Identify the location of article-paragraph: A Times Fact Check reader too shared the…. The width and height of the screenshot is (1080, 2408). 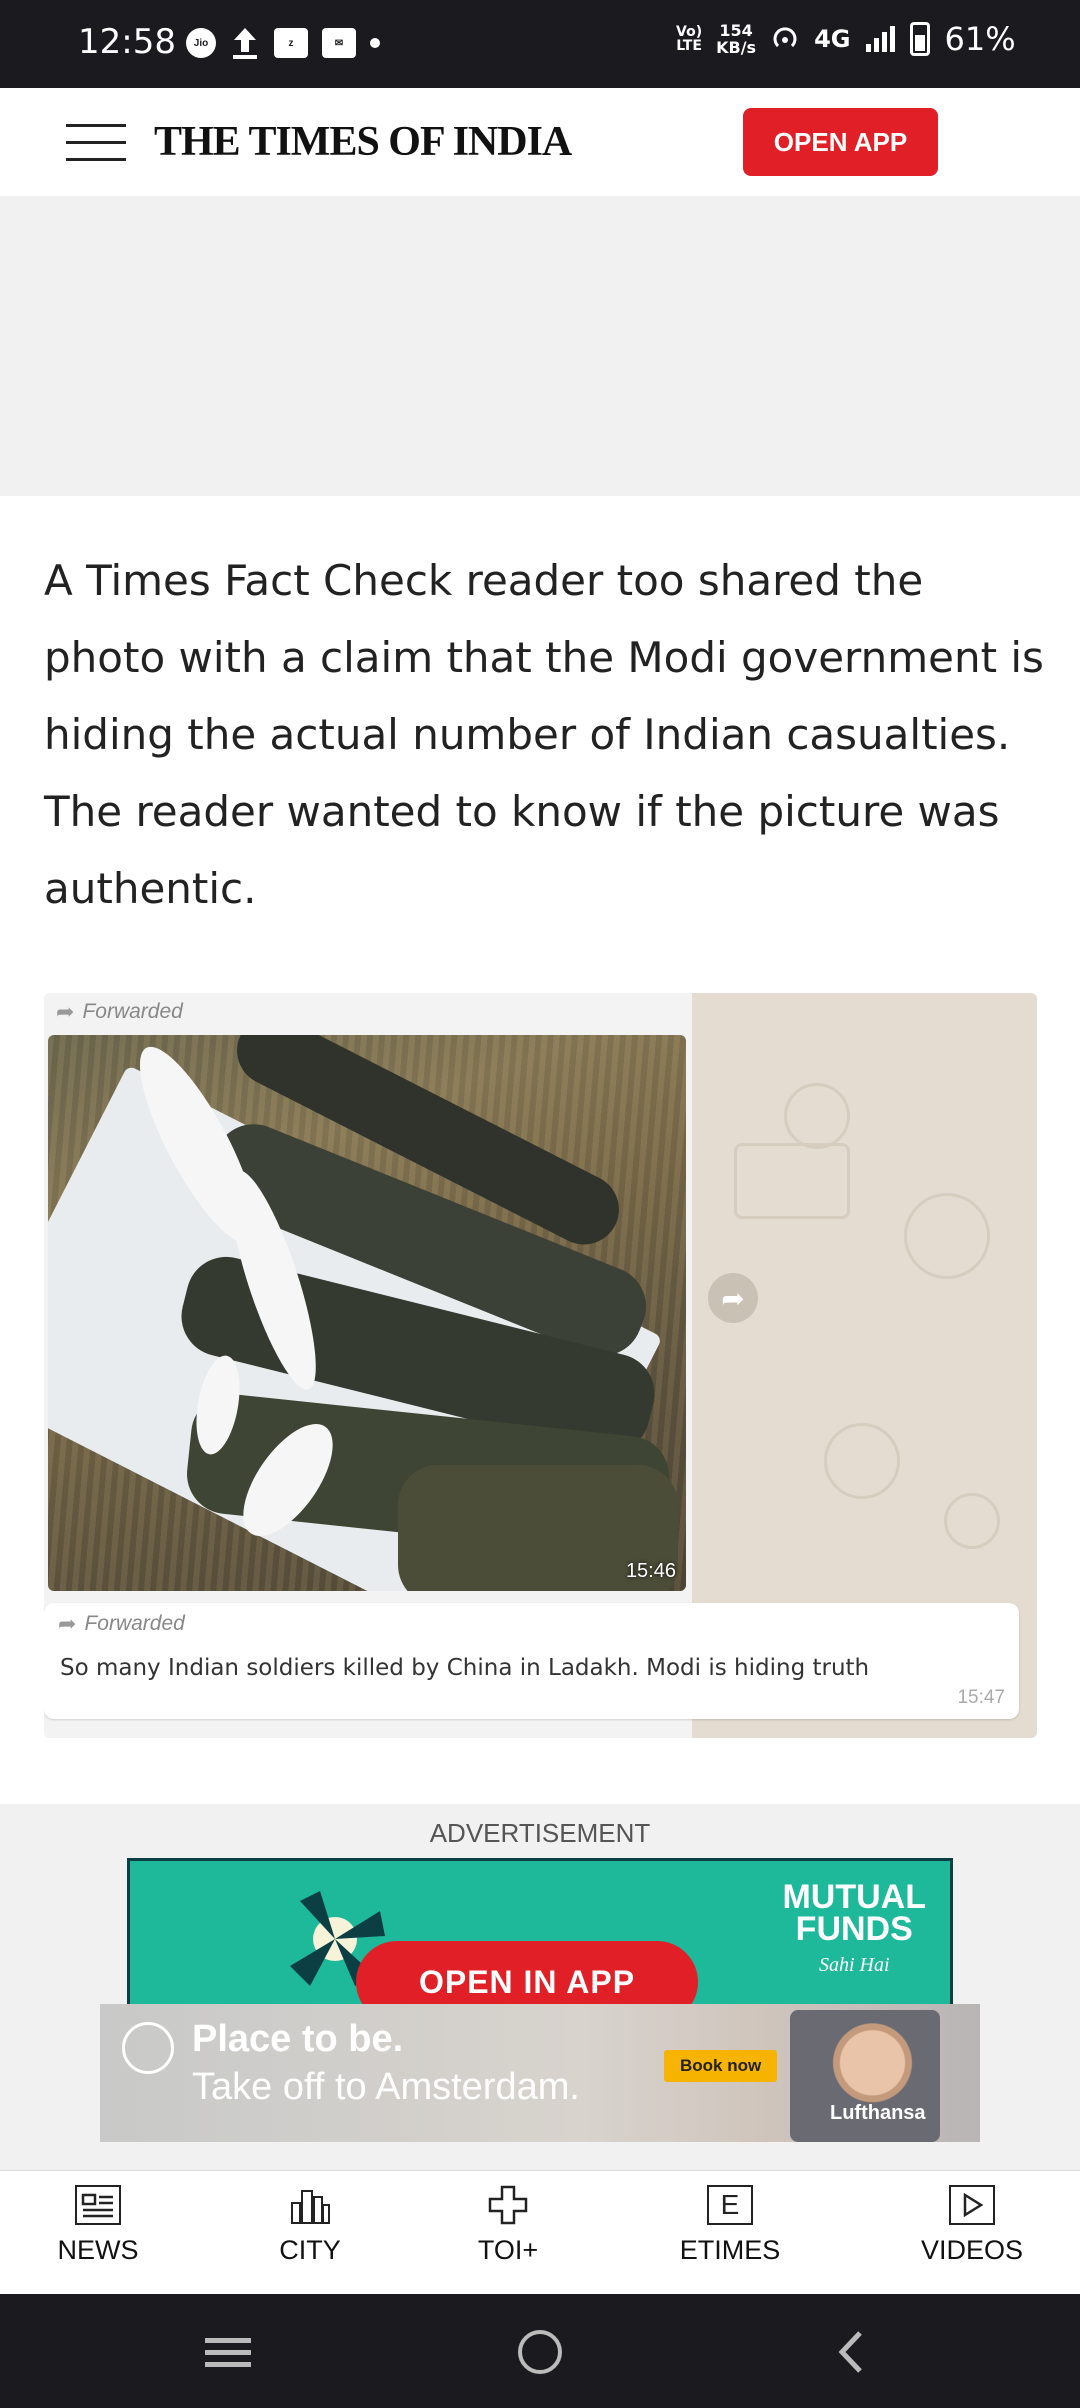
(544, 734).